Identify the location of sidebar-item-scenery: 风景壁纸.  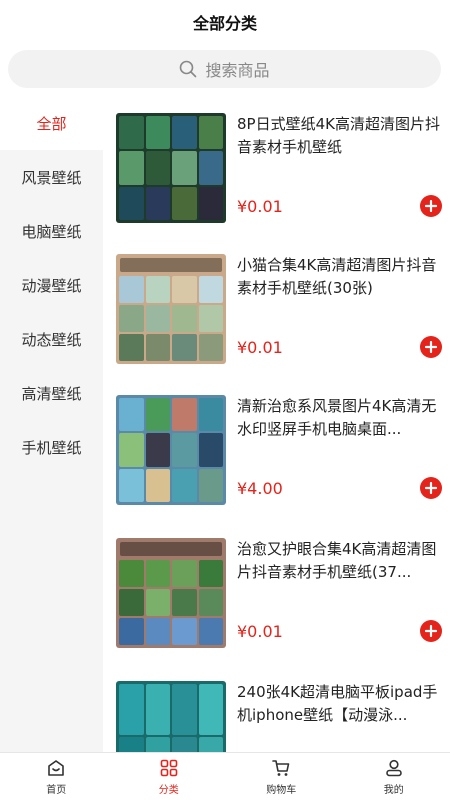
(51, 177).